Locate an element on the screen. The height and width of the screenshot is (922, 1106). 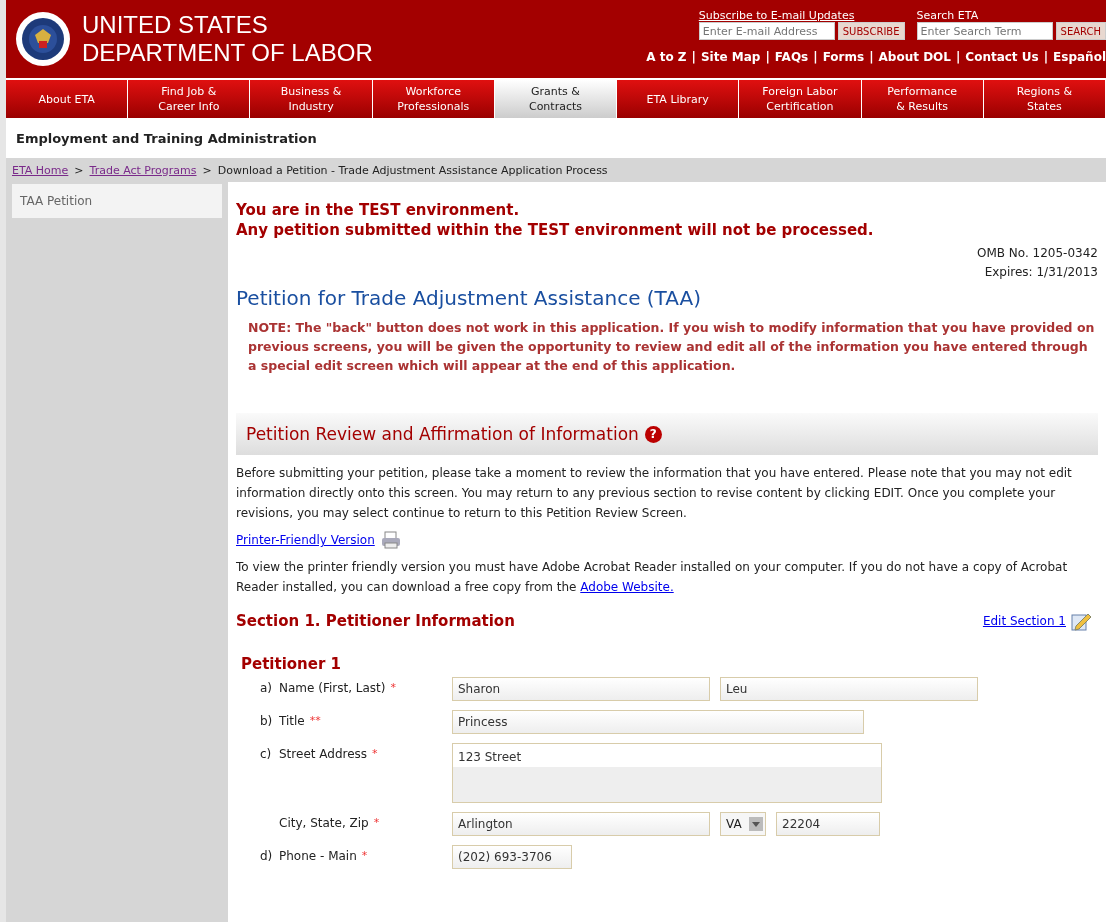
nav-tab: Performance & Results is located at coordinates (922, 99).